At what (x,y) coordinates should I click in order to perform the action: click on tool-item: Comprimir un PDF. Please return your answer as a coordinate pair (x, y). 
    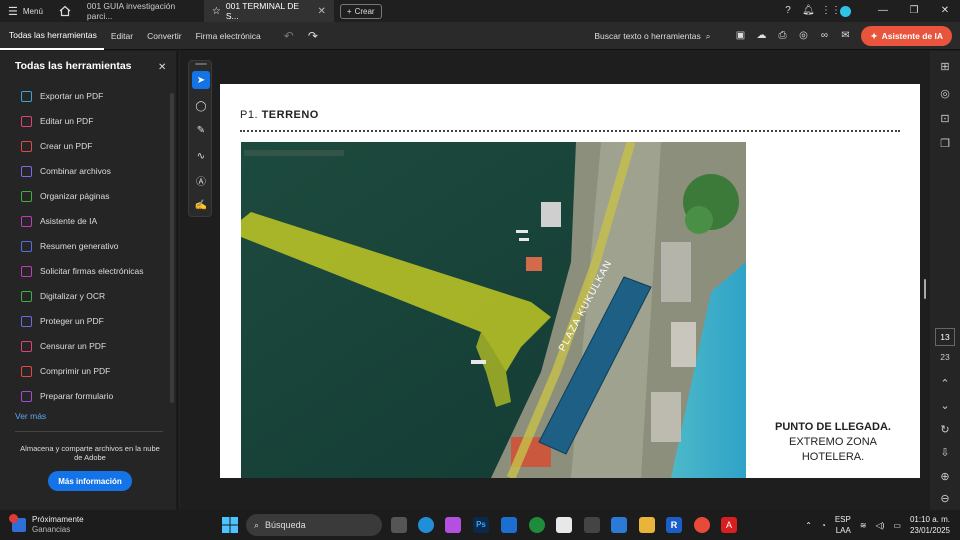
    Looking at the image, I should click on (65, 371).